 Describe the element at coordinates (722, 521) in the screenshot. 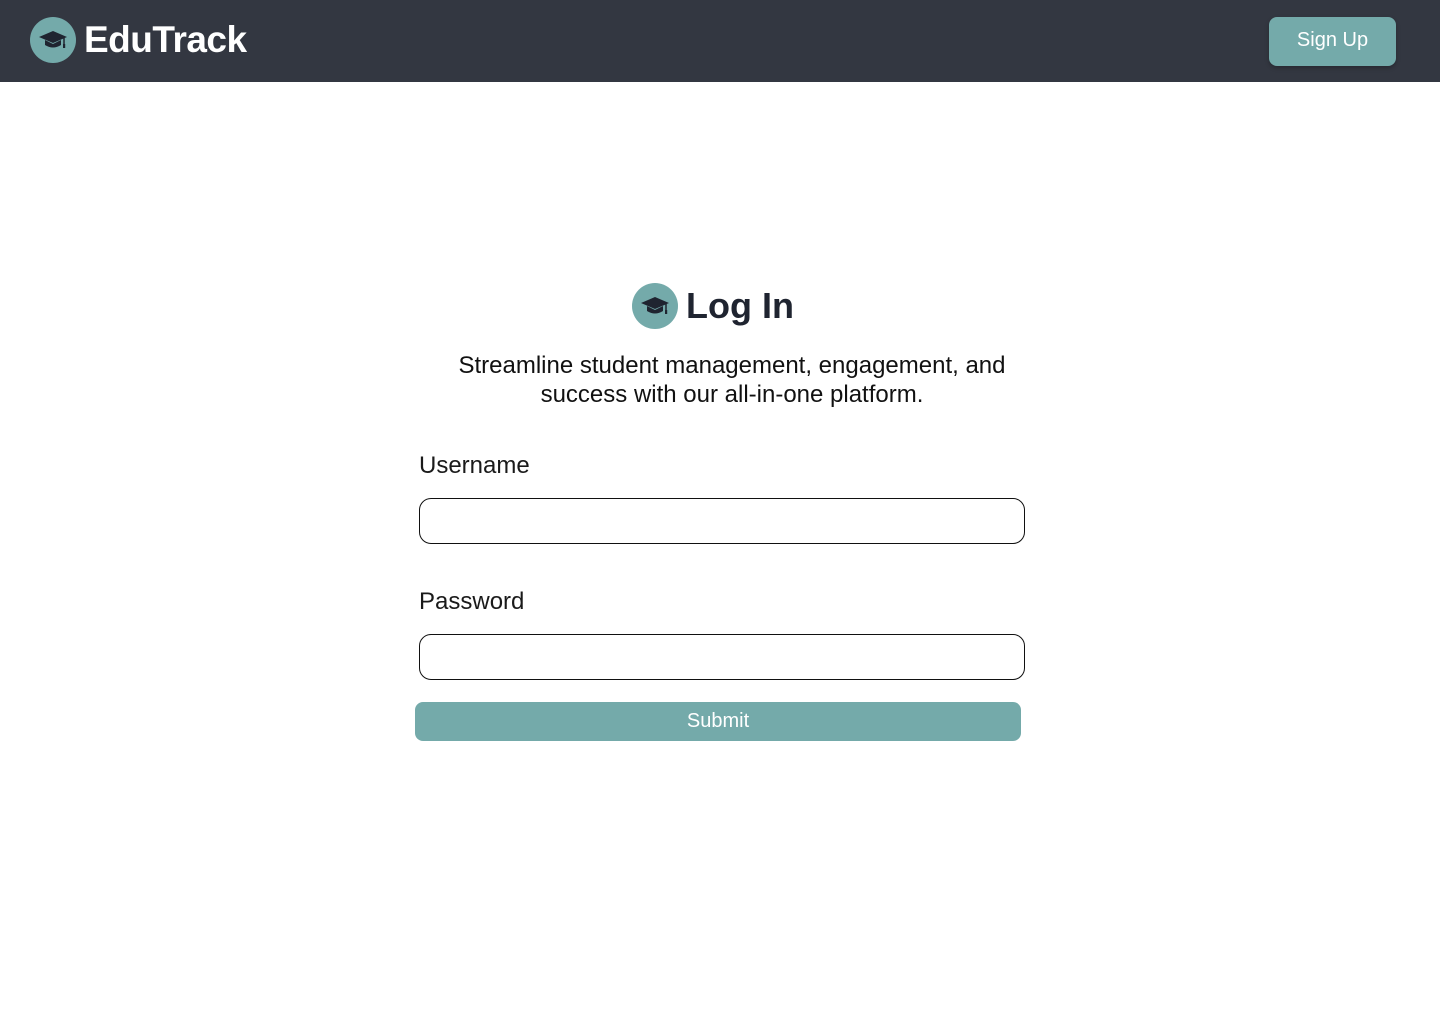

I see `username-input` at that location.